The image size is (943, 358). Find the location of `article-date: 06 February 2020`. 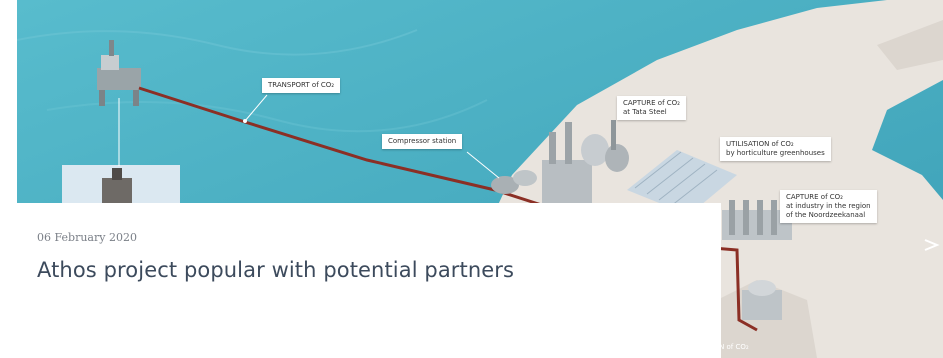

article-date: 06 February 2020 is located at coordinates (87, 237).